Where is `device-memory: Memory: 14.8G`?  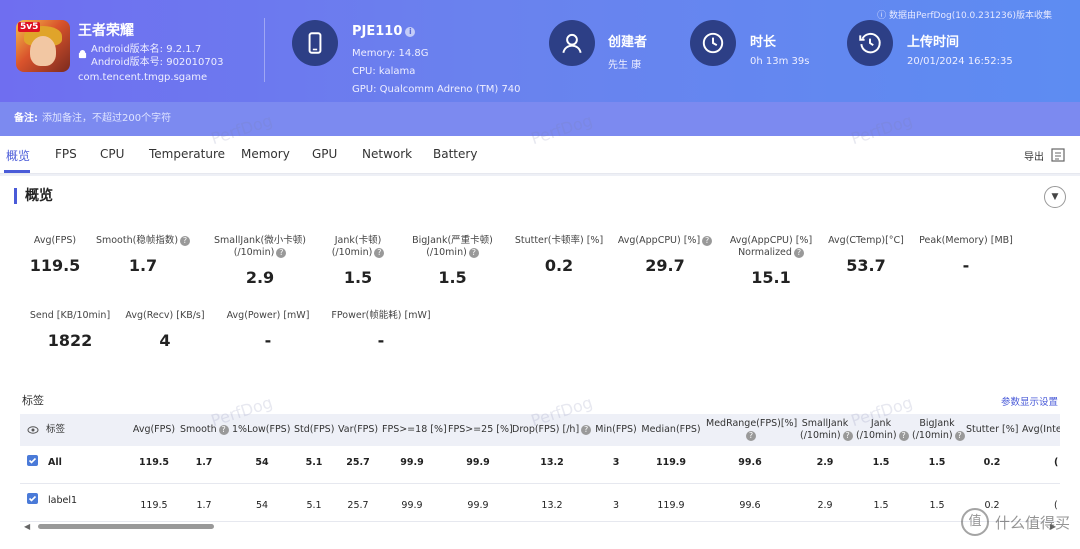 device-memory: Memory: 14.8G is located at coordinates (390, 53).